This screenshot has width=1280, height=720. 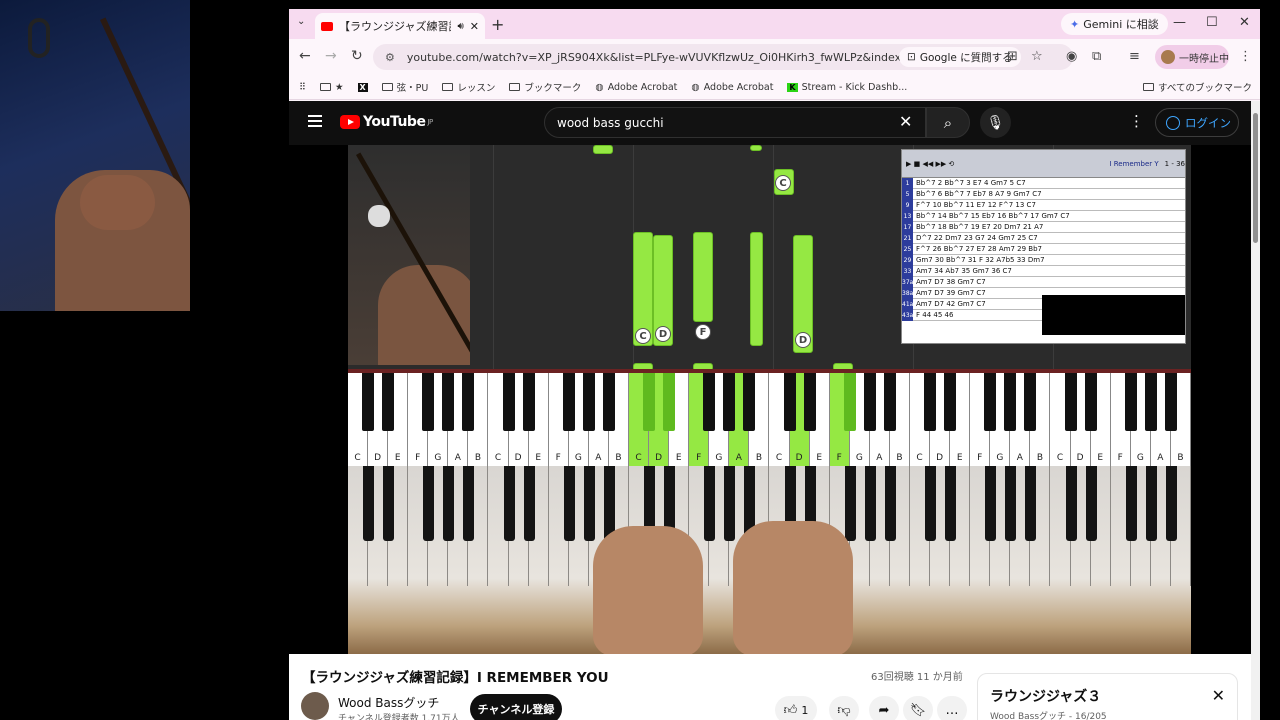 I want to click on media-control-icon: ≡, so click(x=1134, y=56).